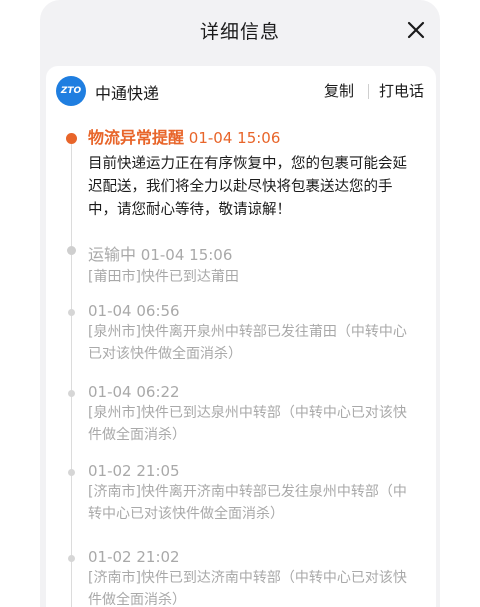  What do you see at coordinates (134, 311) in the screenshot?
I see `event-time: 01-04 06:56` at bounding box center [134, 311].